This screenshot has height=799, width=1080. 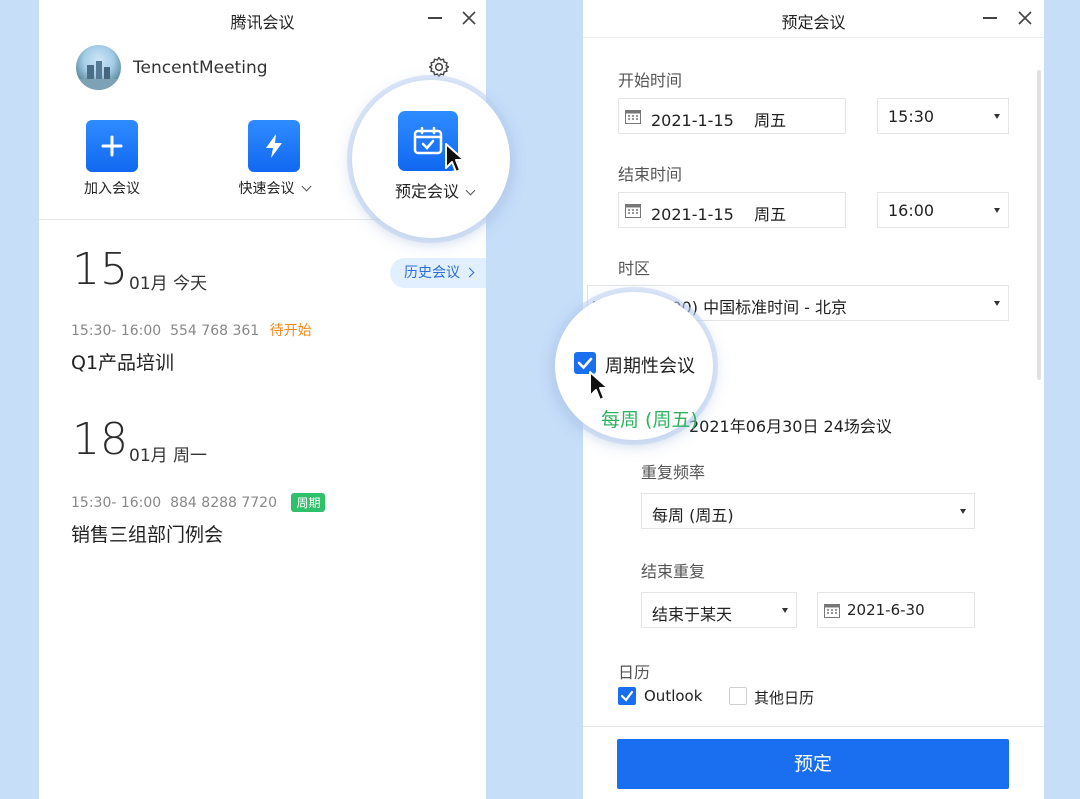 I want to click on window-title: 腾讯会议, so click(x=262, y=22).